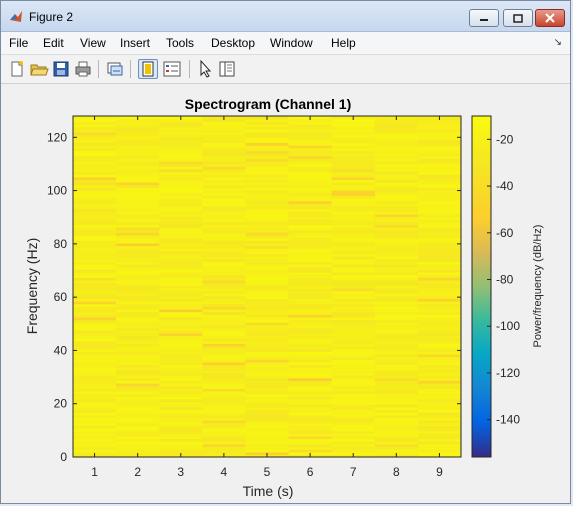  What do you see at coordinates (135, 43) in the screenshot?
I see `menu-insert: Insert` at bounding box center [135, 43].